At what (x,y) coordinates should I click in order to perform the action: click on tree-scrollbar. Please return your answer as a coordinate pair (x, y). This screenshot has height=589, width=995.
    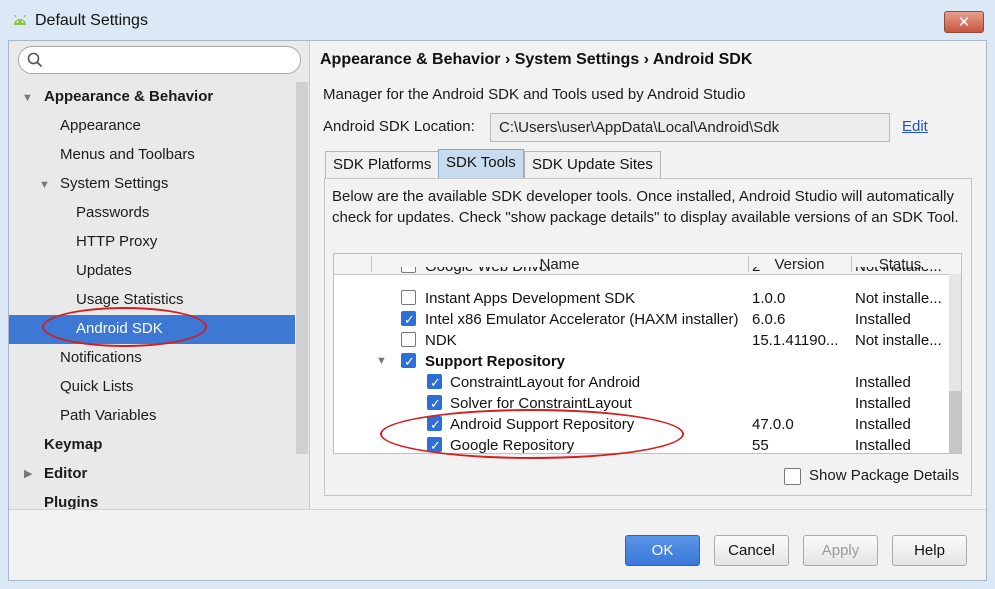
    Looking at the image, I should click on (302, 268).